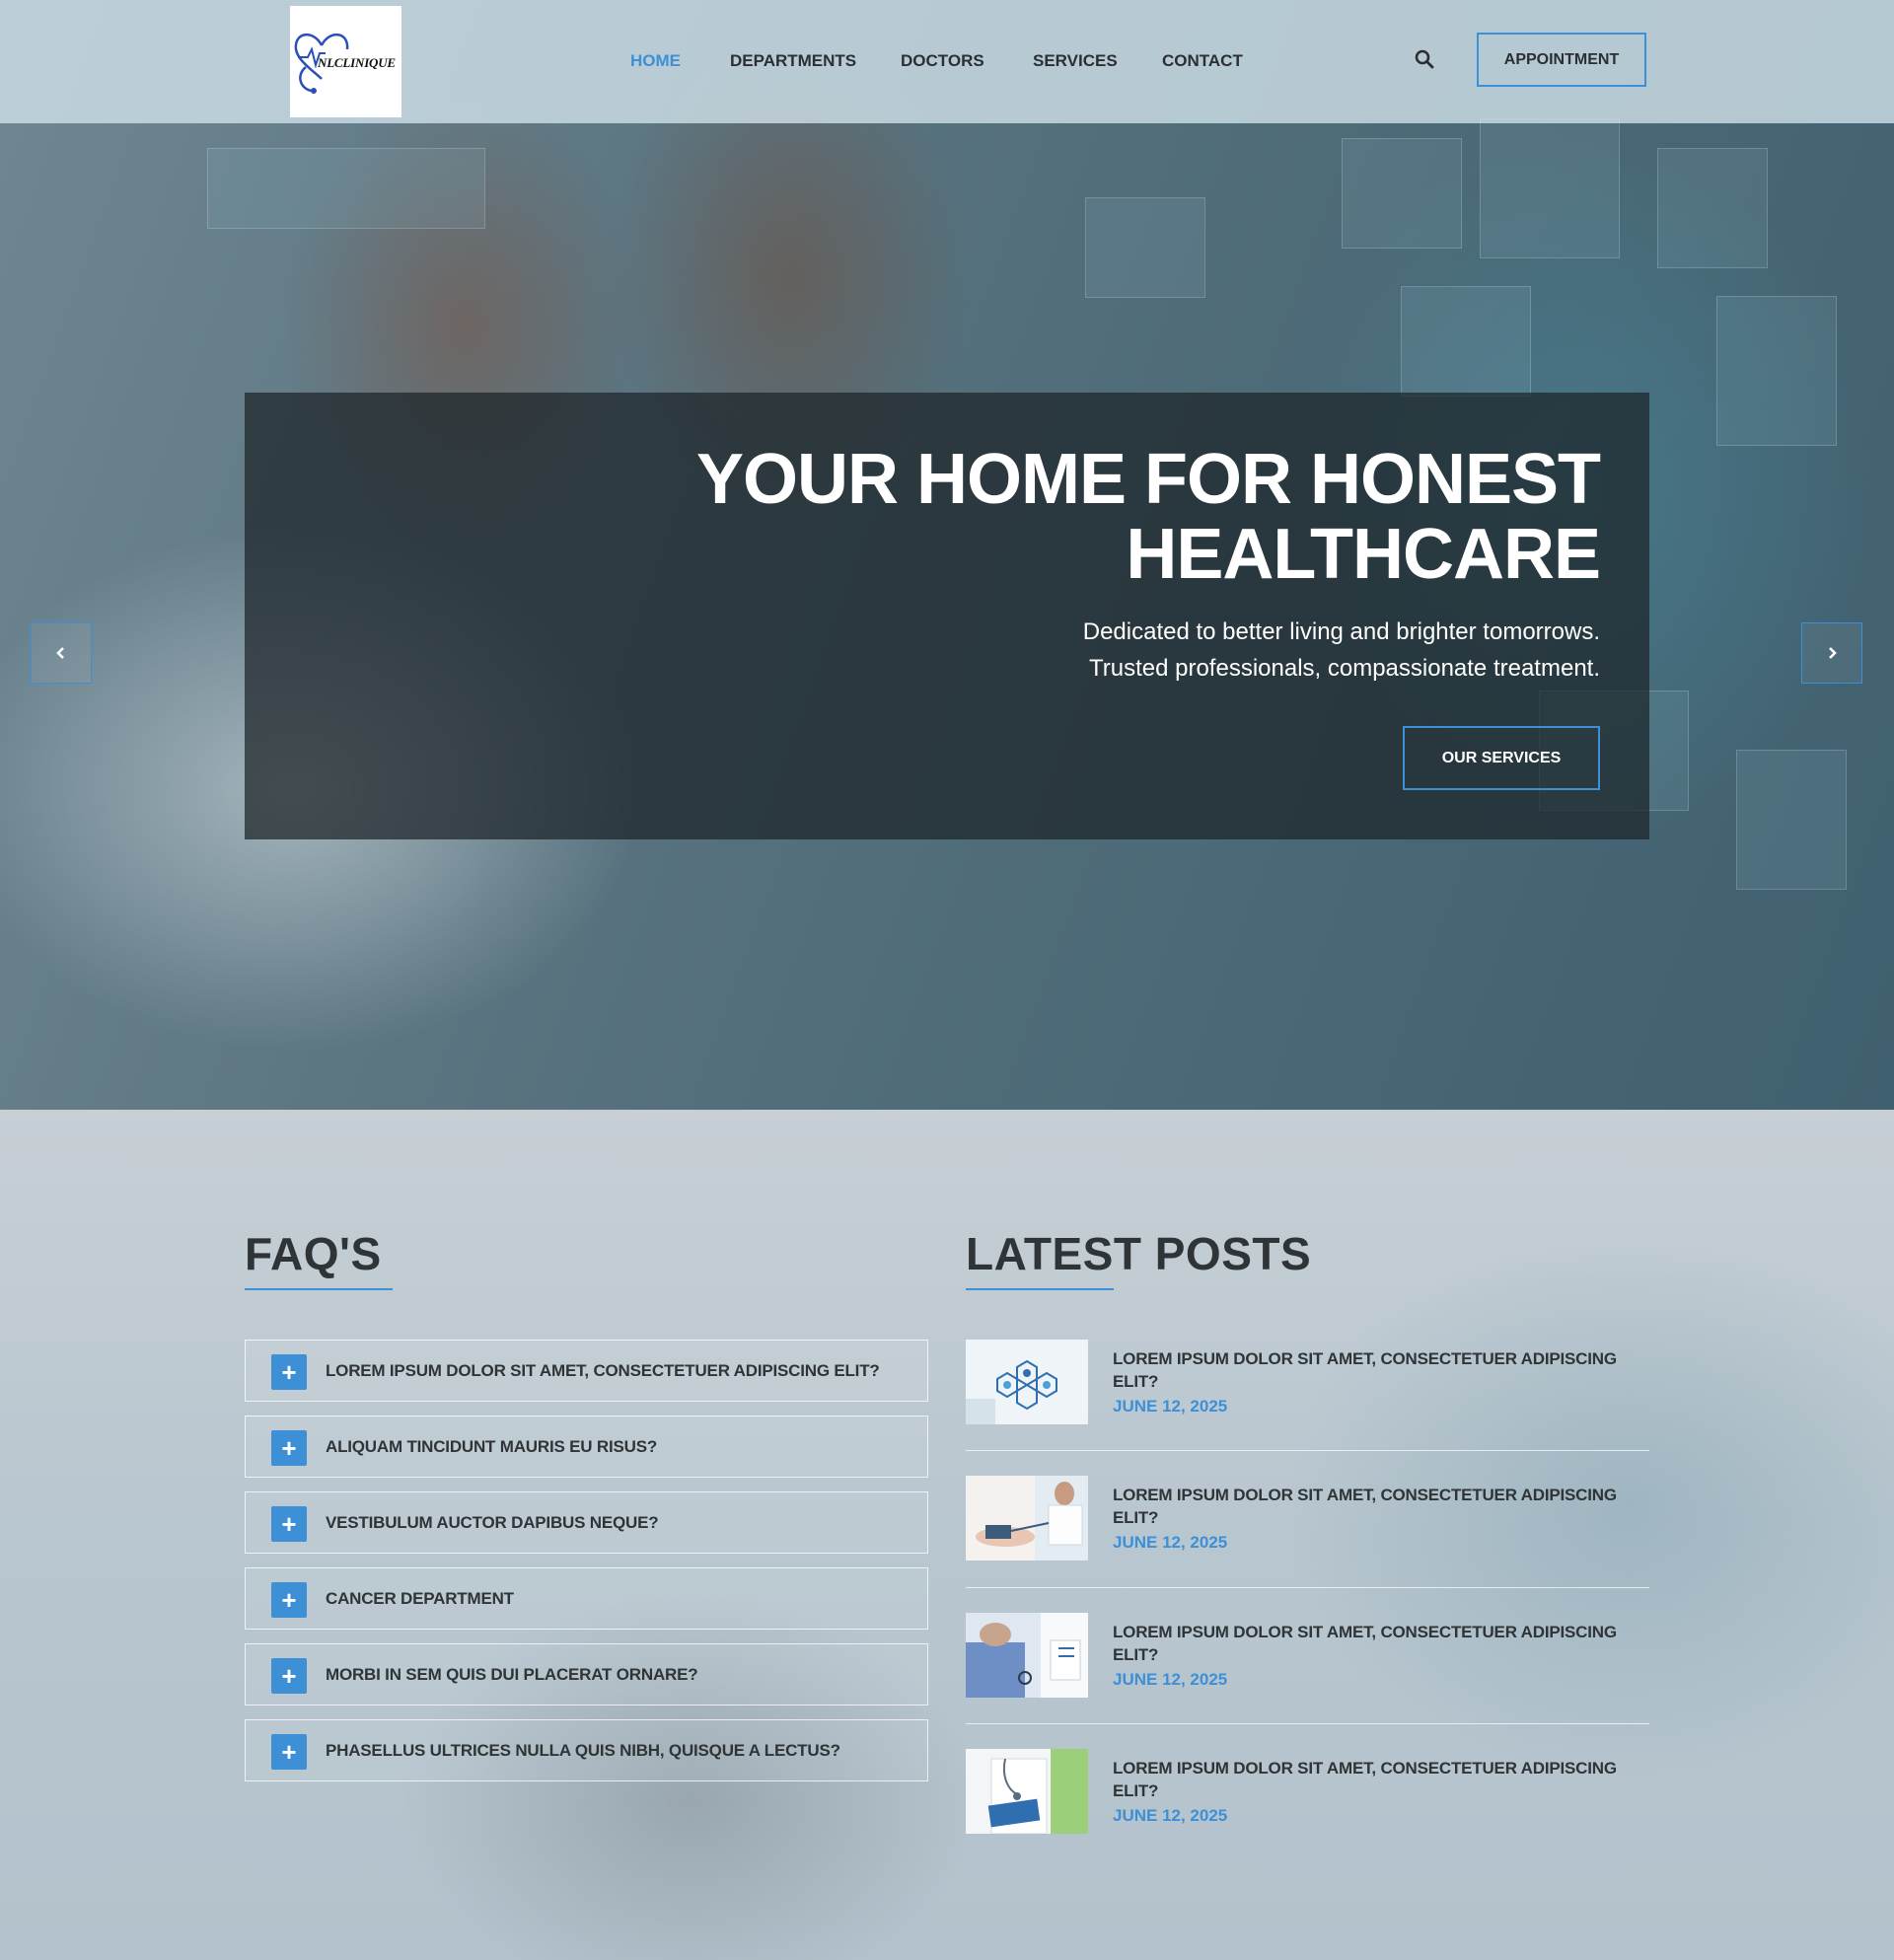 This screenshot has width=1894, height=1960. I want to click on chevron-left-icon, so click(60, 653).